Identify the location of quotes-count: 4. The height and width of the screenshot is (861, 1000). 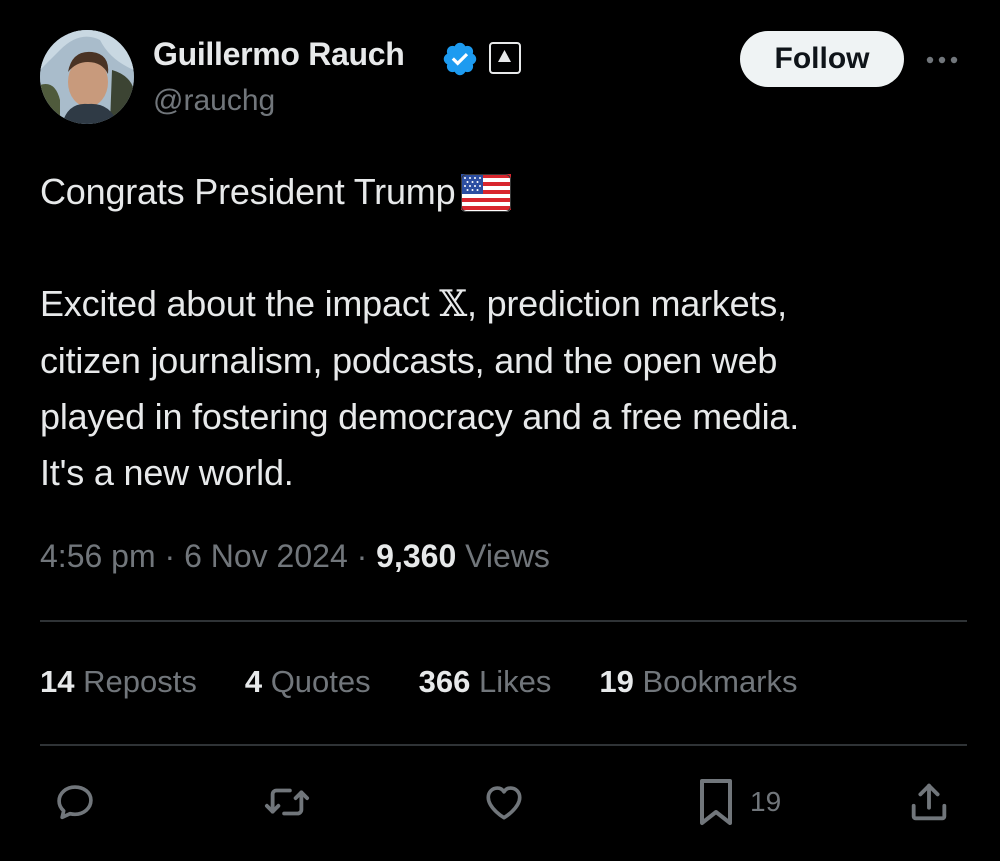
(253, 681).